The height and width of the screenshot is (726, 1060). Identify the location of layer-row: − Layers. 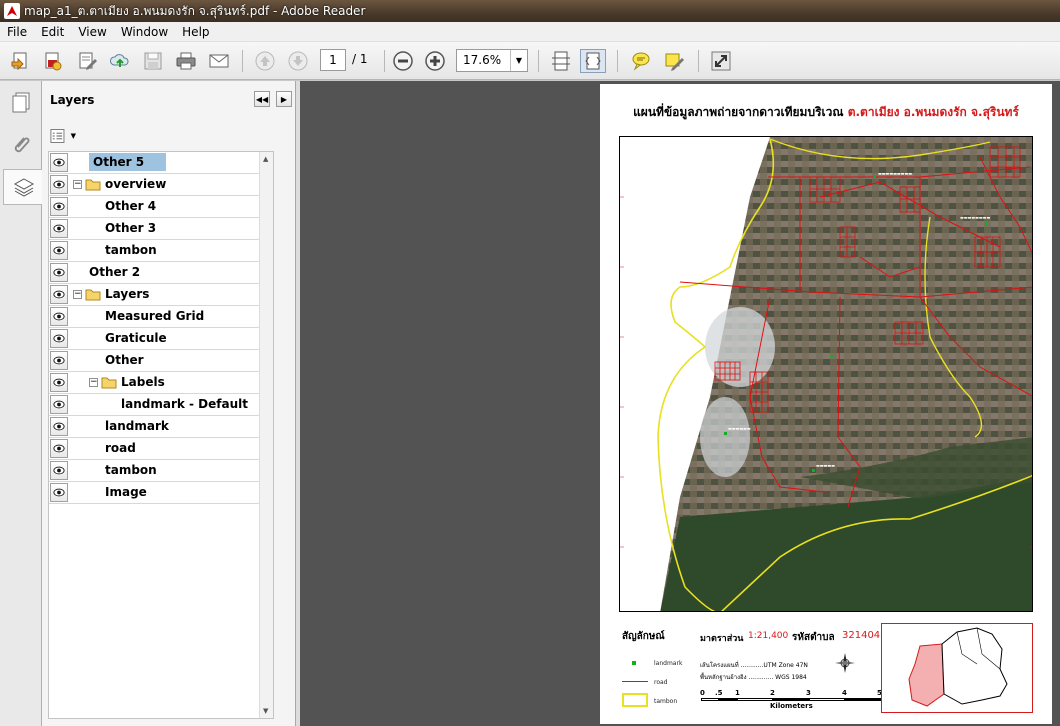
(161, 295).